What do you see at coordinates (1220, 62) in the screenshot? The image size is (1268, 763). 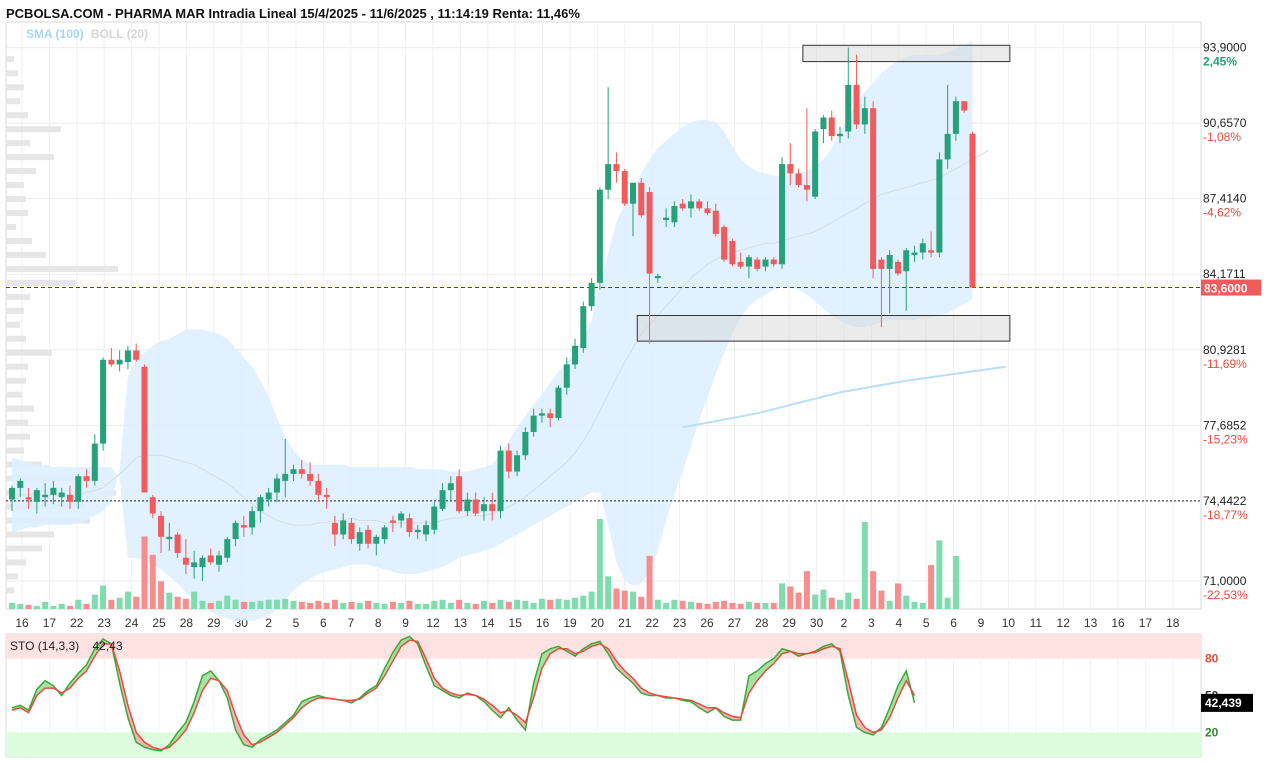 I see `y-tick-percent: 2,45%` at bounding box center [1220, 62].